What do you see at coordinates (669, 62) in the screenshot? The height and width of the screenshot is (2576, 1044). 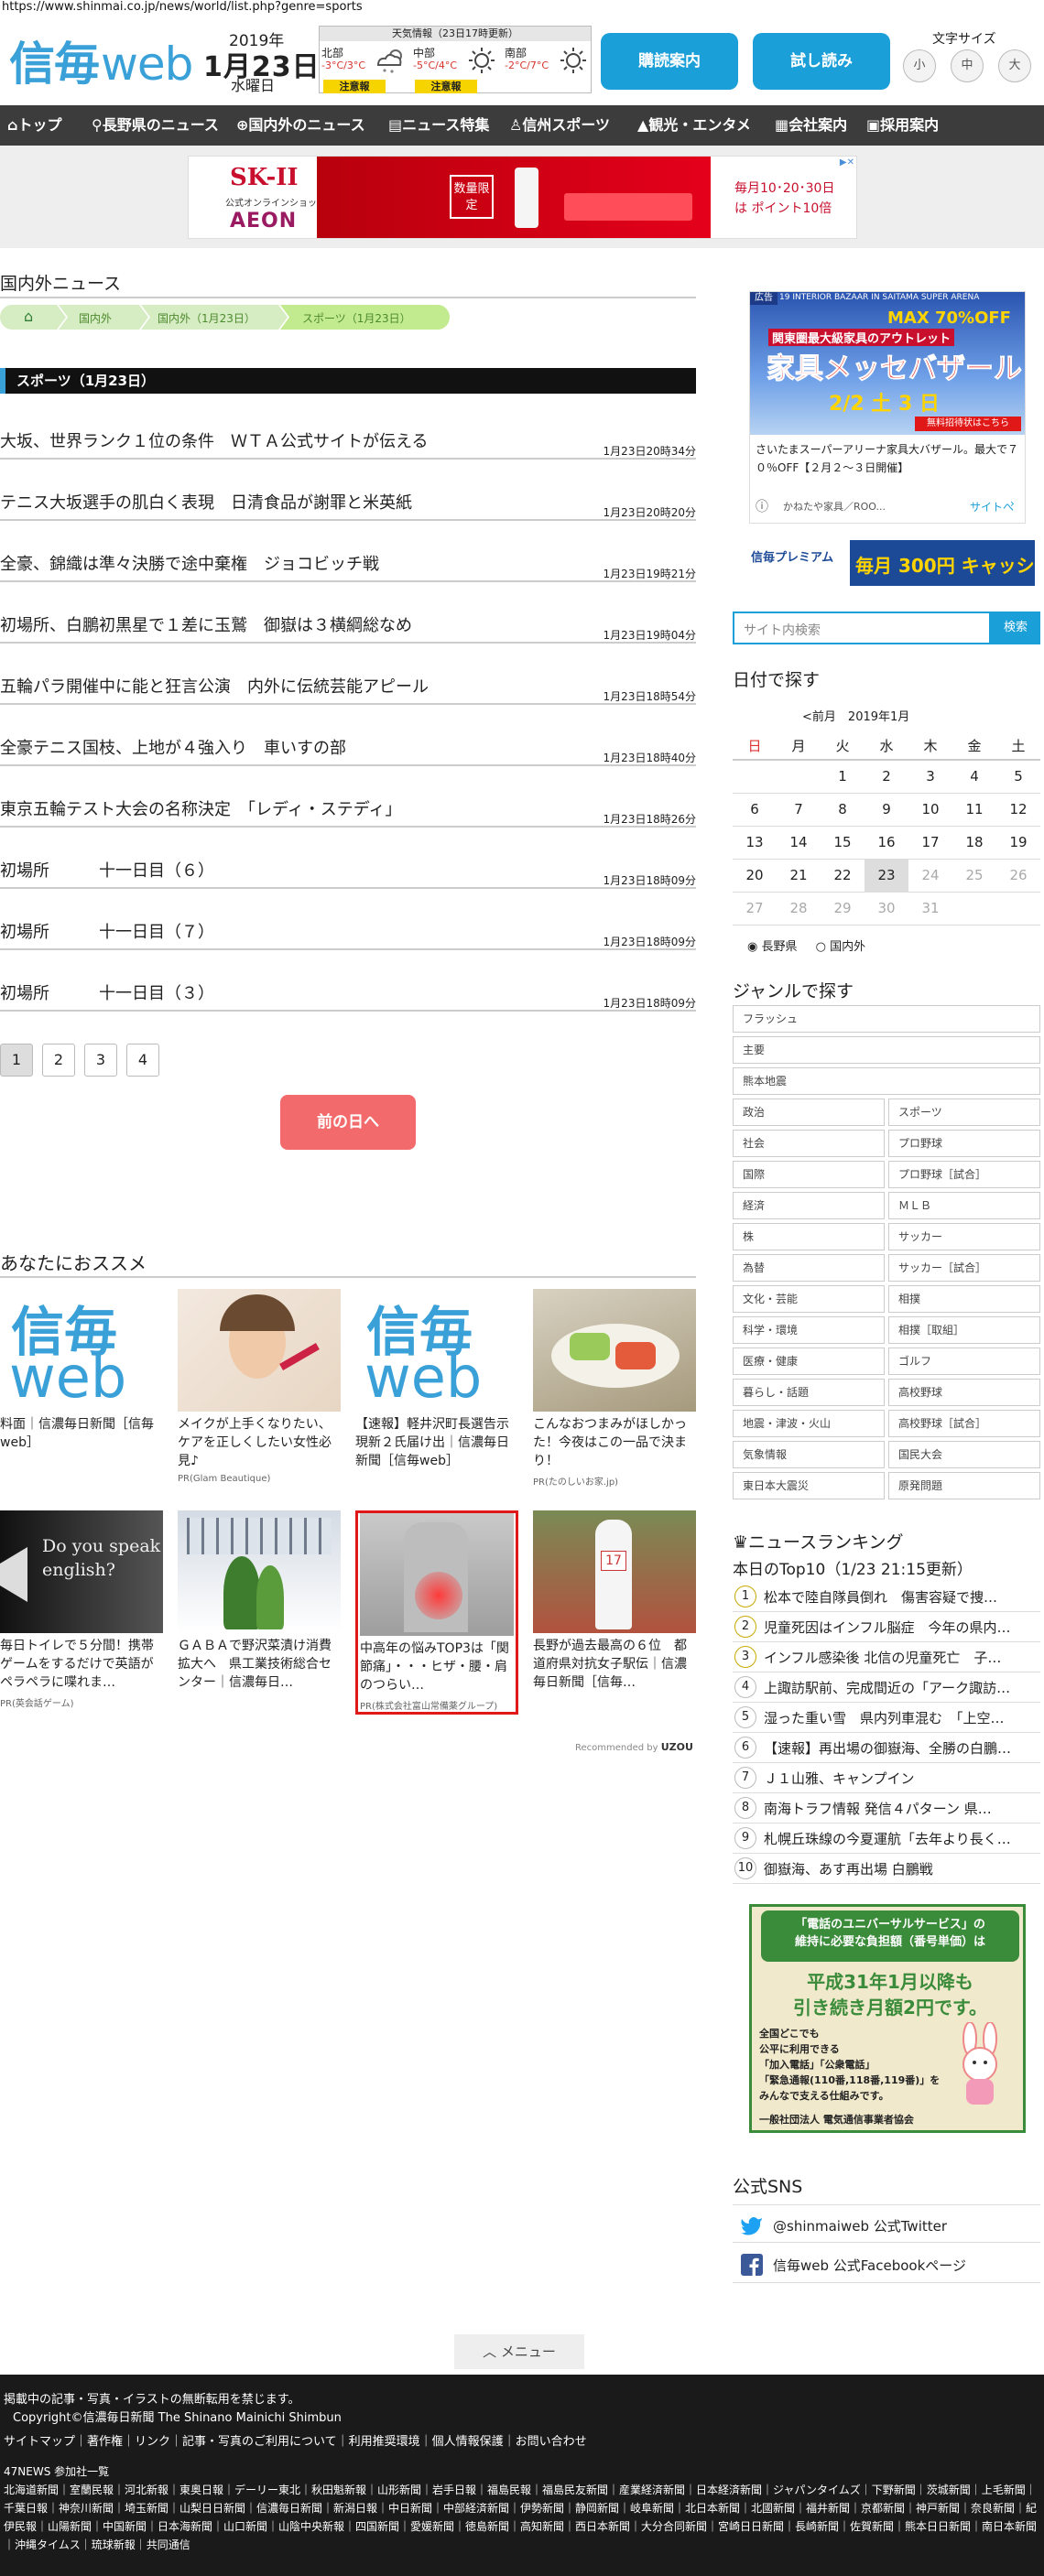 I see `subscribe-button: 購読案内` at bounding box center [669, 62].